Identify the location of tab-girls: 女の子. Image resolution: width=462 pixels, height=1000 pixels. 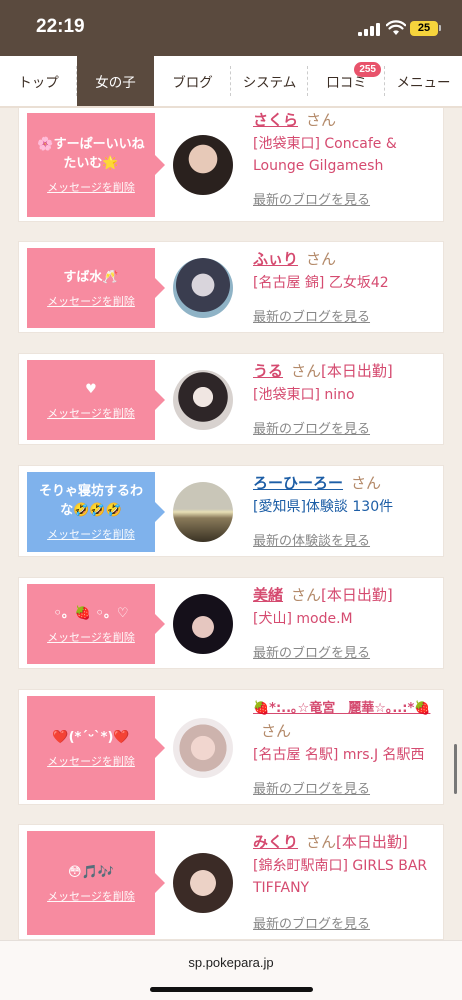
(115, 81).